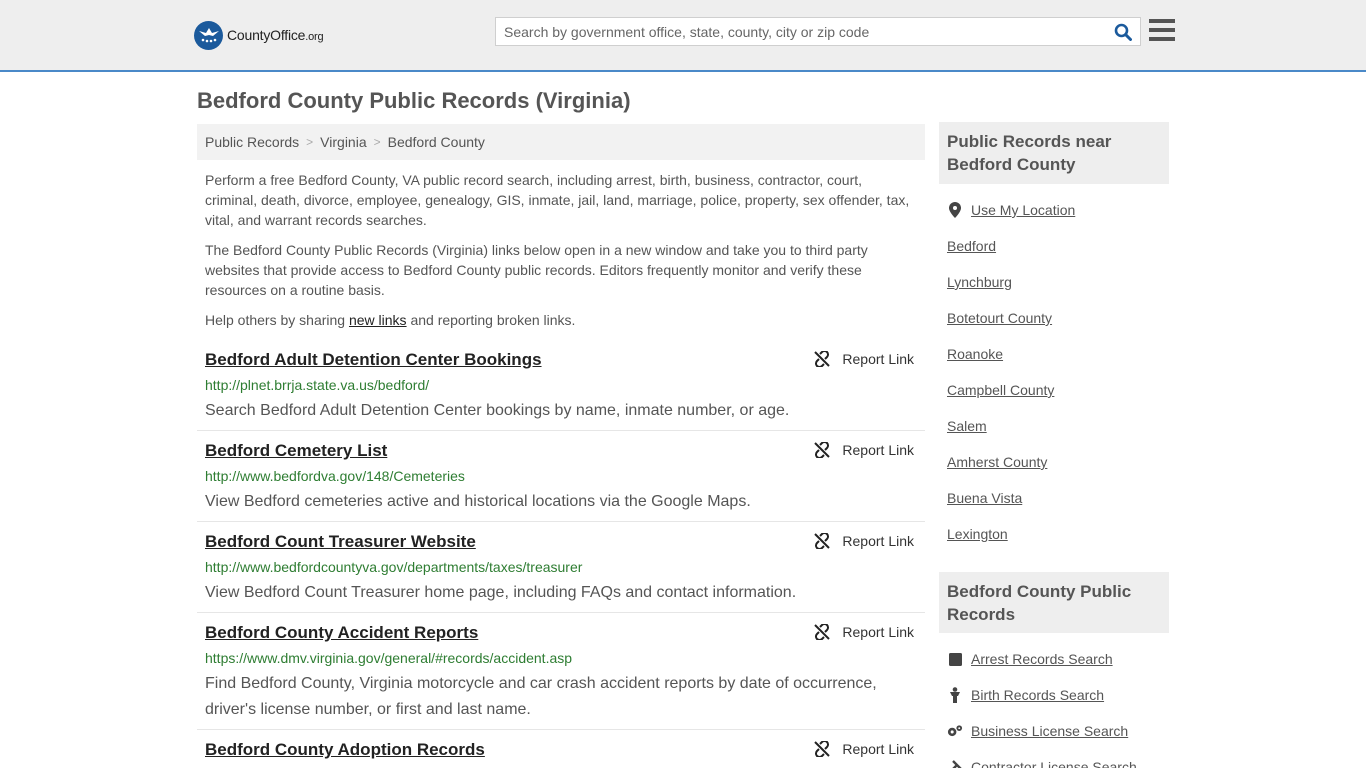 This screenshot has width=1366, height=768. I want to click on contractor-license-link: Contractor License Search, so click(1042, 763).